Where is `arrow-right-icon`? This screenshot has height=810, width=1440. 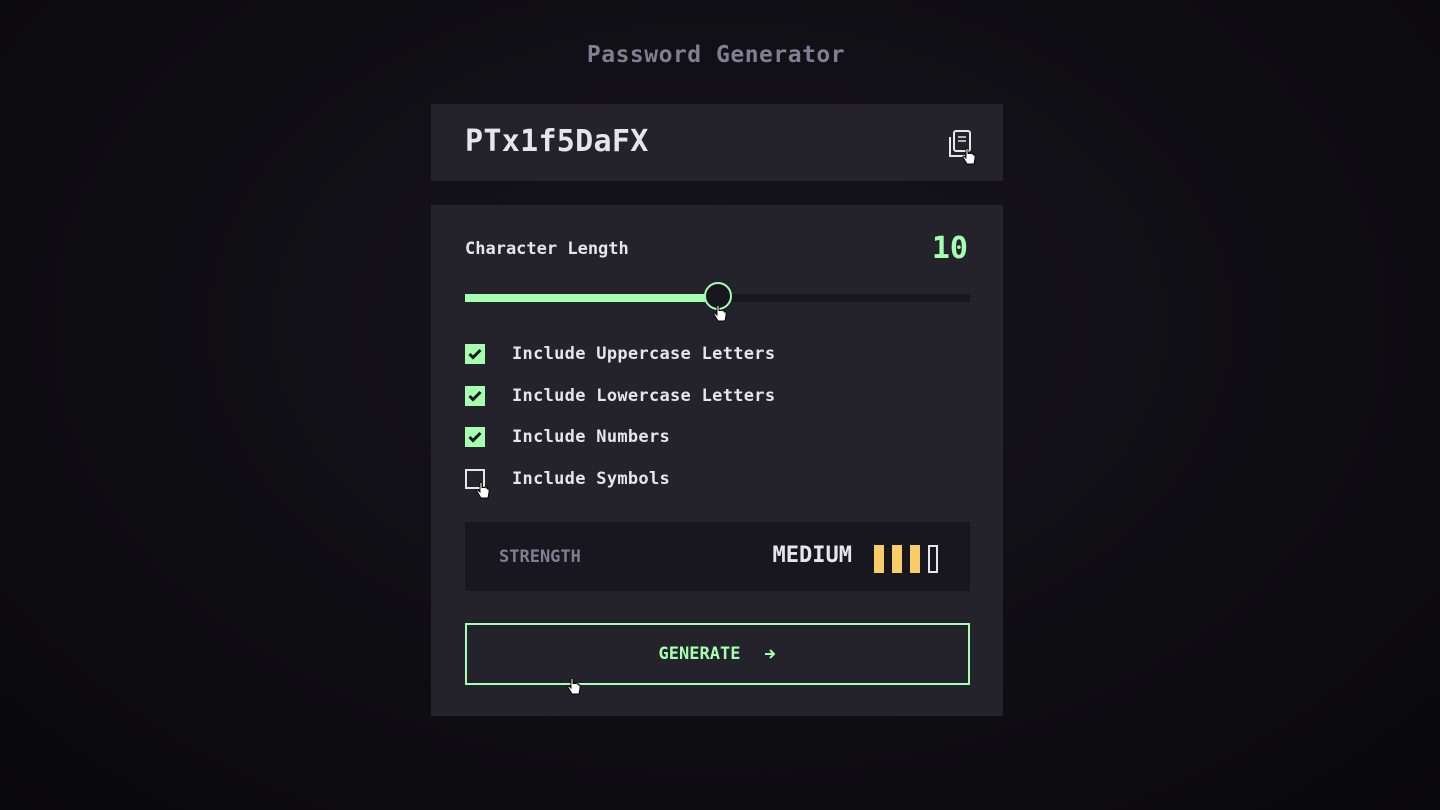
arrow-right-icon is located at coordinates (770, 654).